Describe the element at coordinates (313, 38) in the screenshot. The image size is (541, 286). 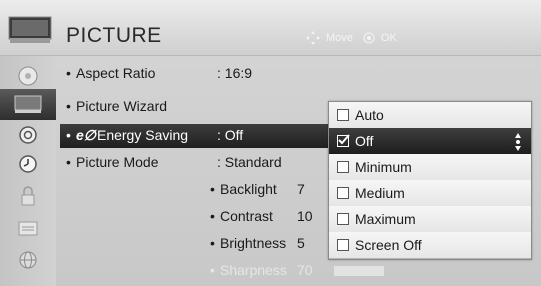
I see `move-arrows-icon` at that location.